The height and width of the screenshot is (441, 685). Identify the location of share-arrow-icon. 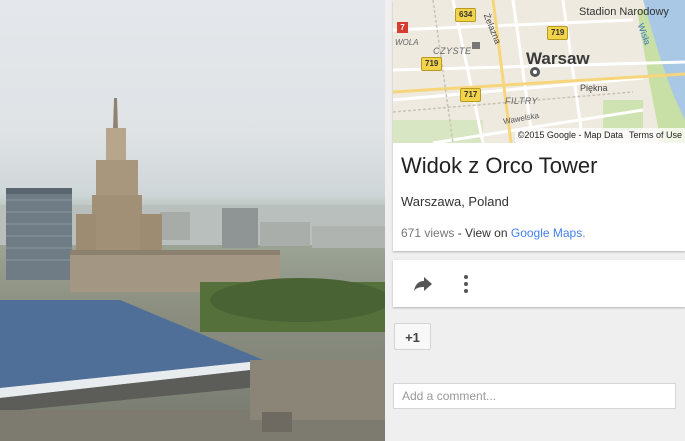
(423, 284).